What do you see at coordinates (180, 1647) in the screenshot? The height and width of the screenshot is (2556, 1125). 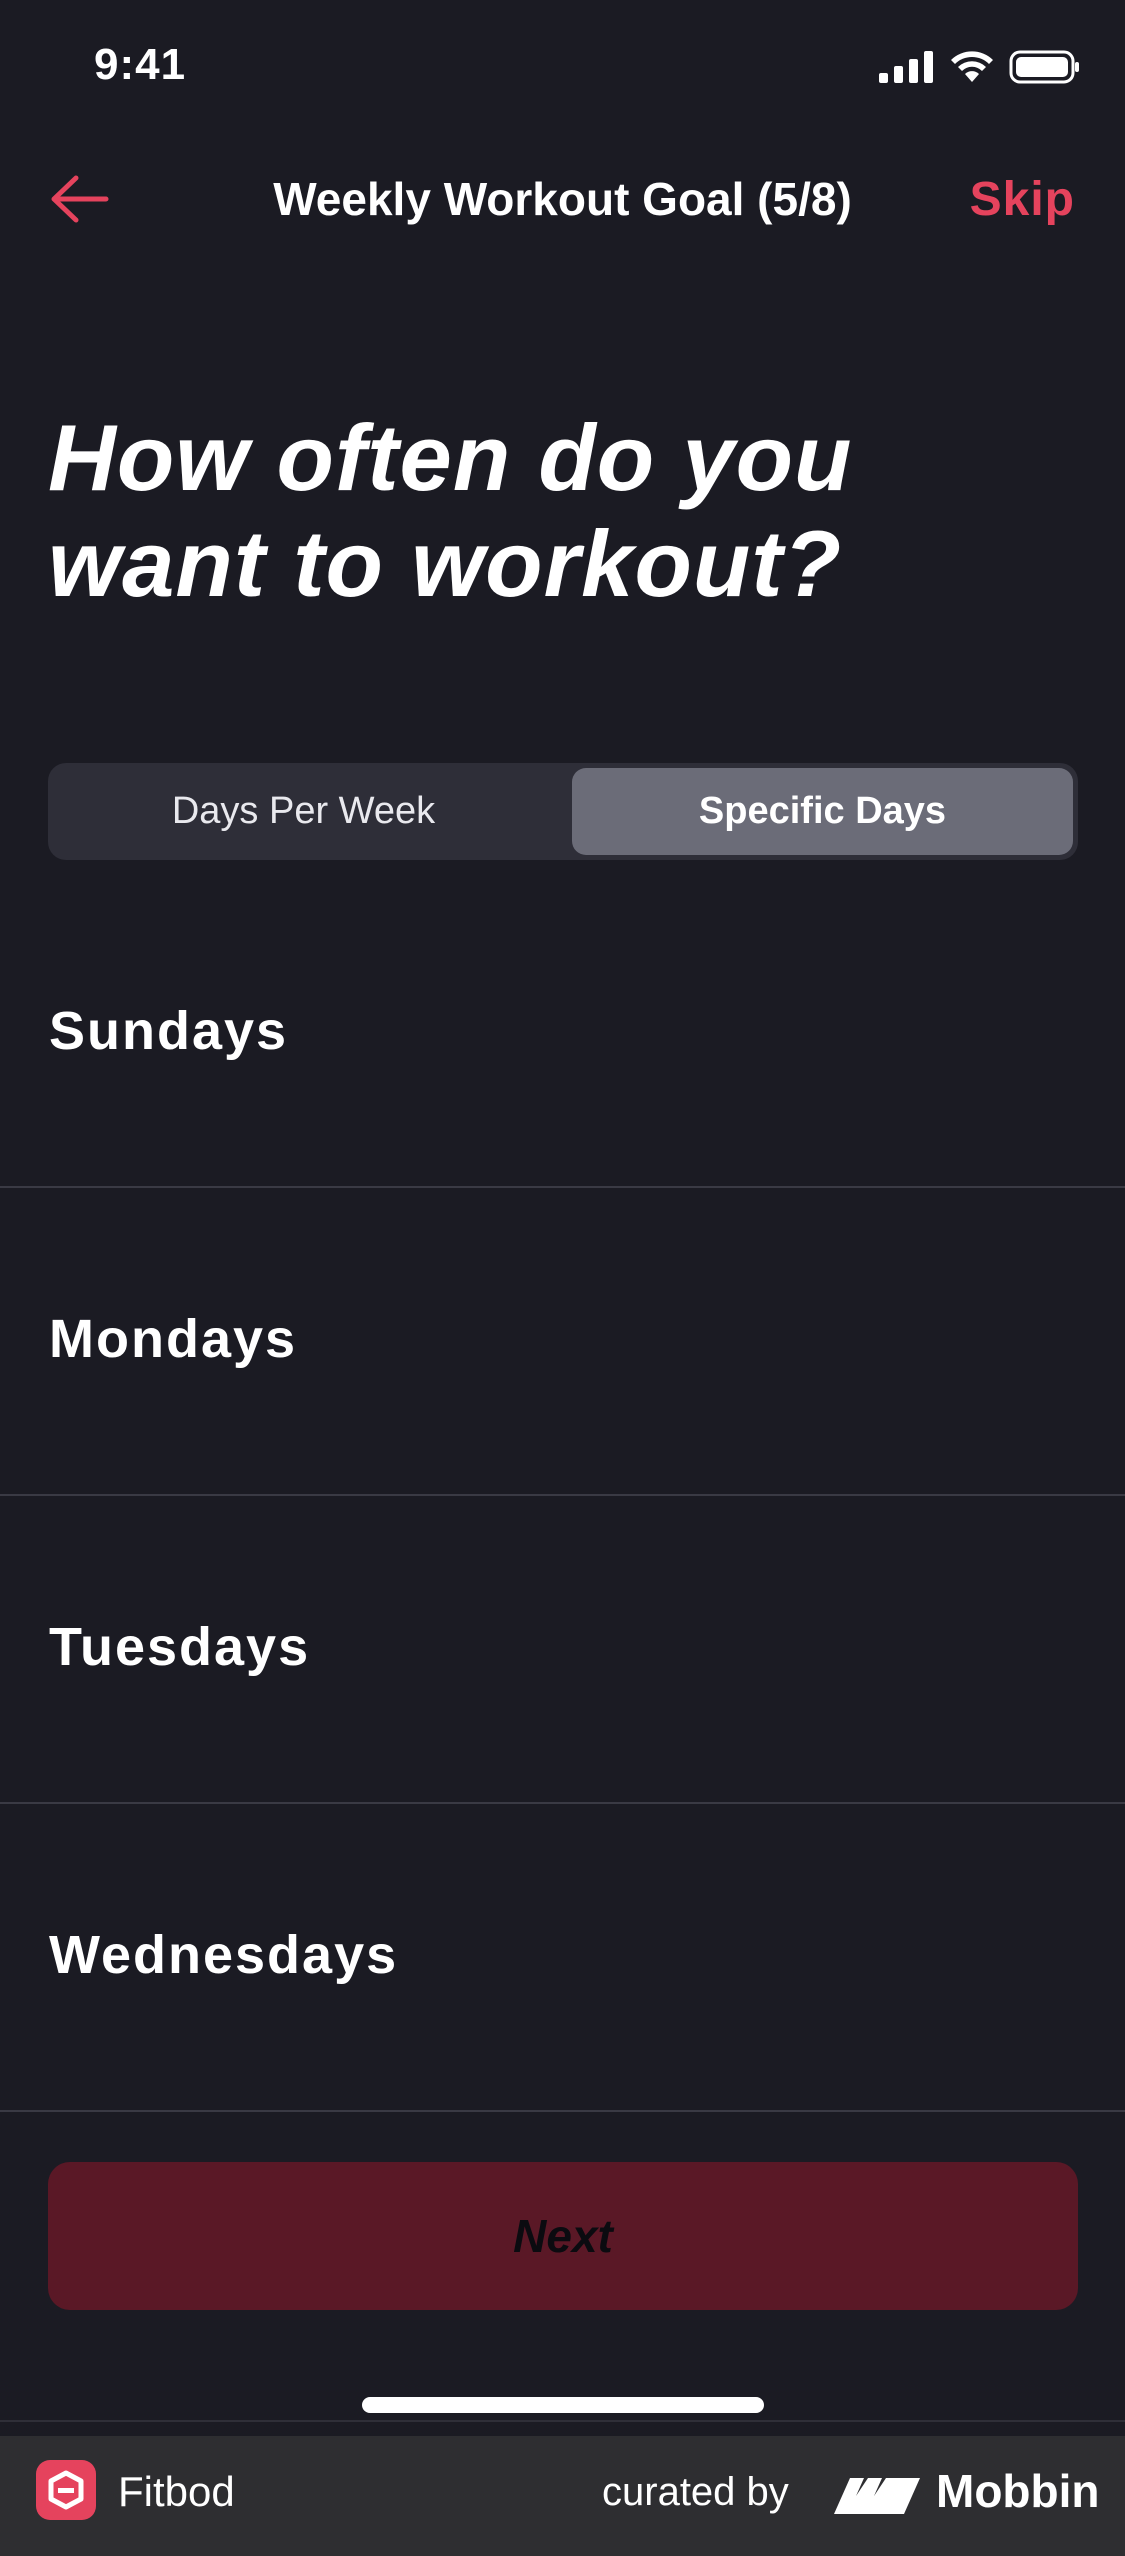 I see `day-label: Tuesdays` at bounding box center [180, 1647].